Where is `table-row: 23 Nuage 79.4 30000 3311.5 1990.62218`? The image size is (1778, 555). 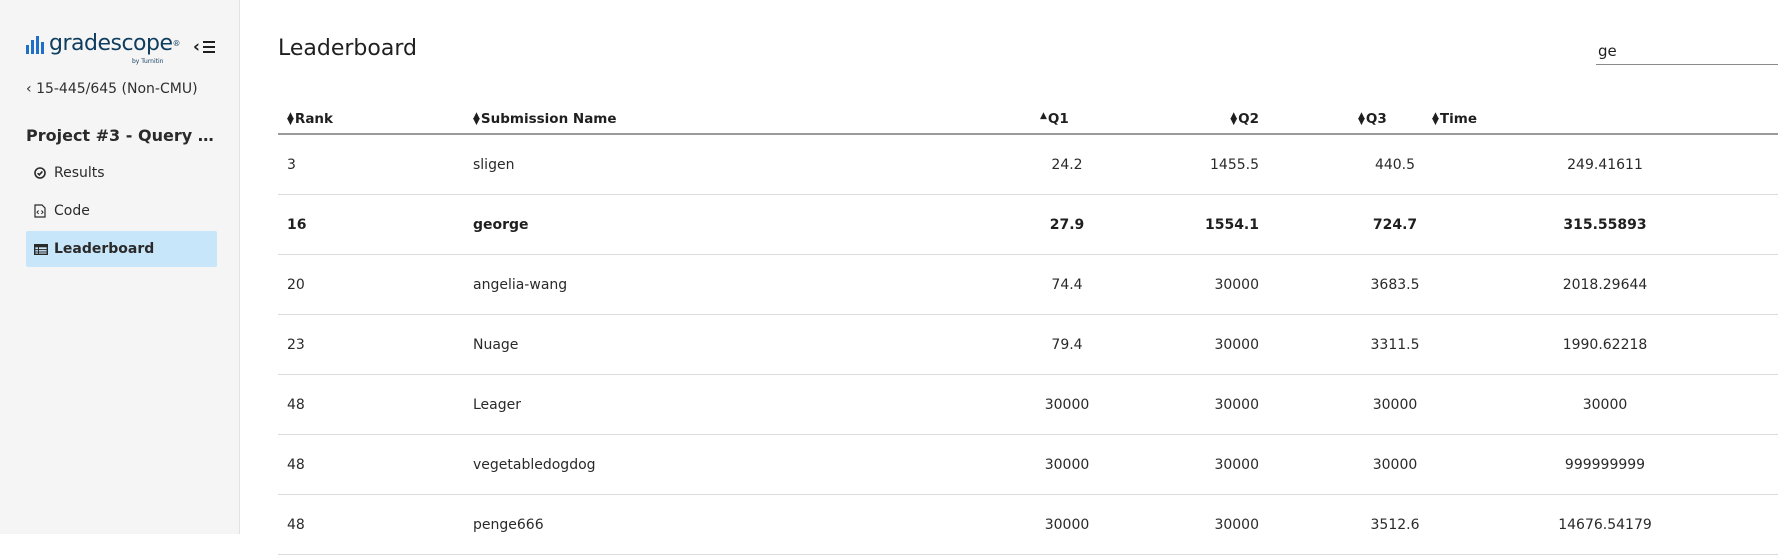 table-row: 23 Nuage 79.4 30000 3311.5 1990.62218 is located at coordinates (1028, 344).